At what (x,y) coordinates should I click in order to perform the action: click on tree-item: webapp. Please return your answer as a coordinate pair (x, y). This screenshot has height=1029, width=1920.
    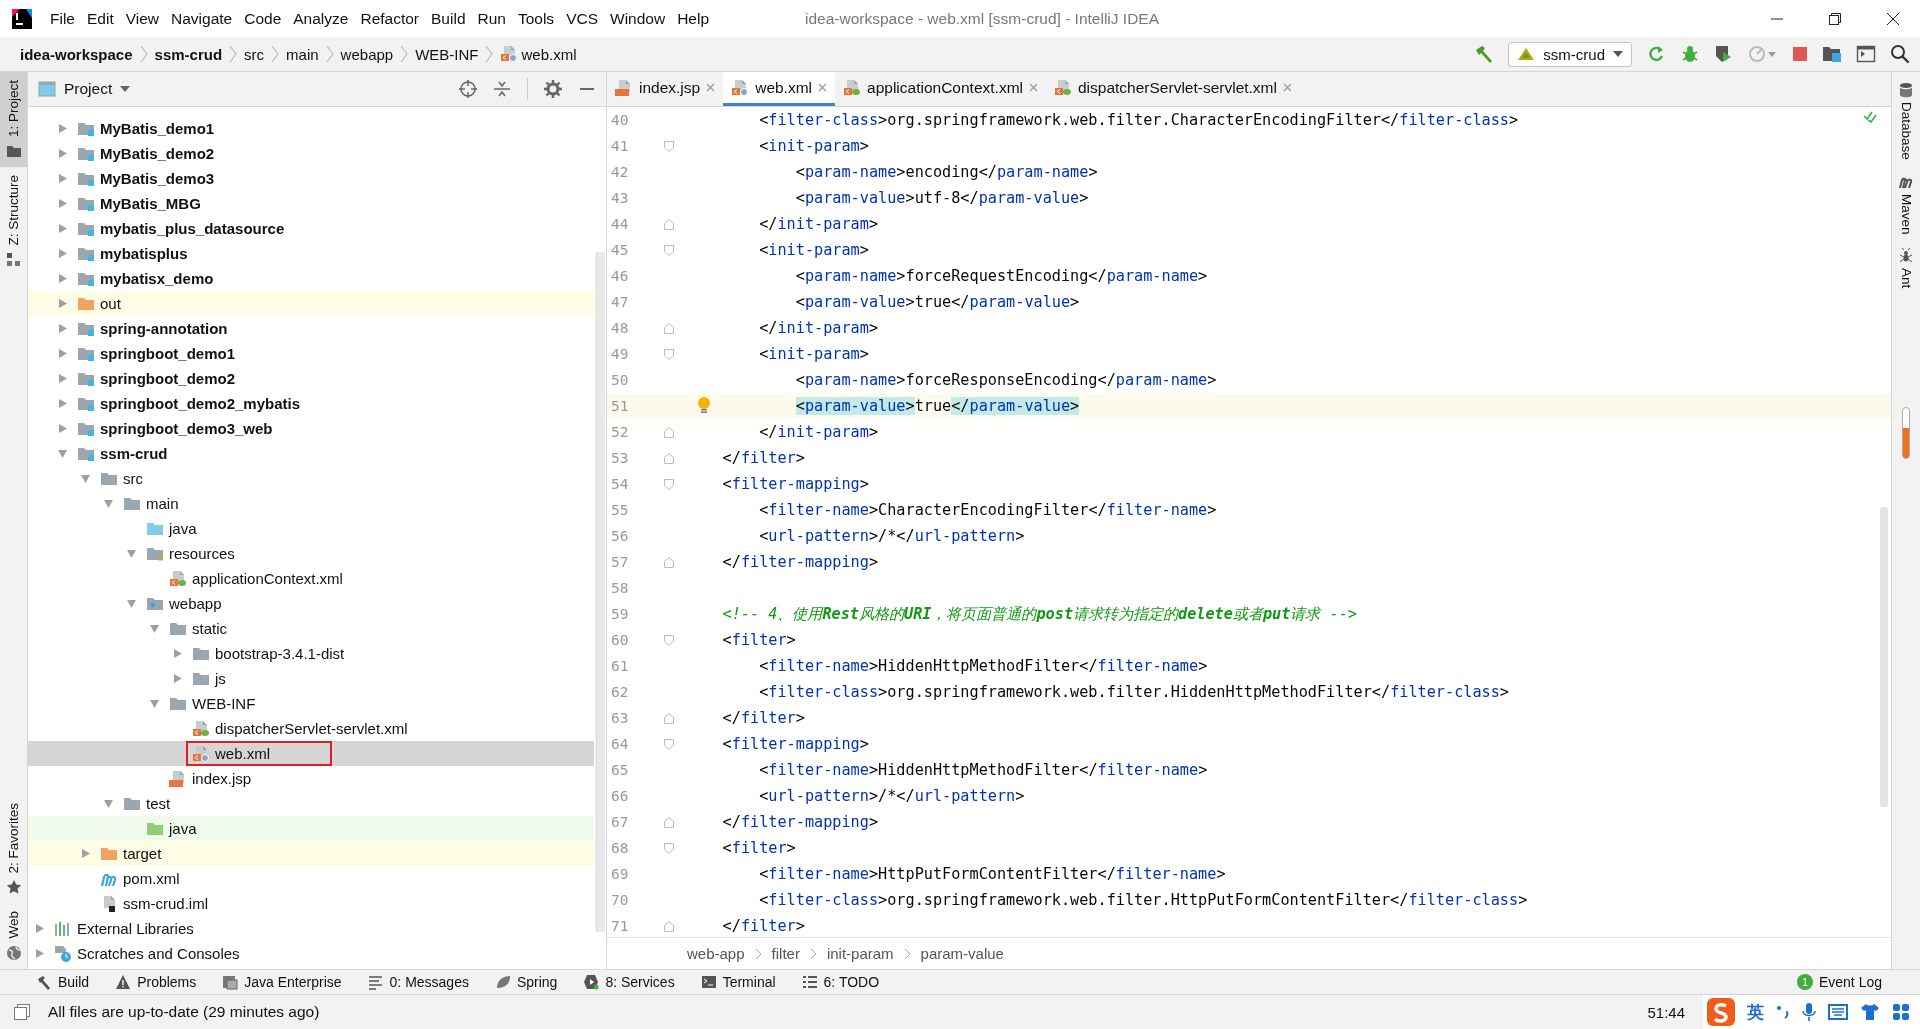
    Looking at the image, I should click on (311, 603).